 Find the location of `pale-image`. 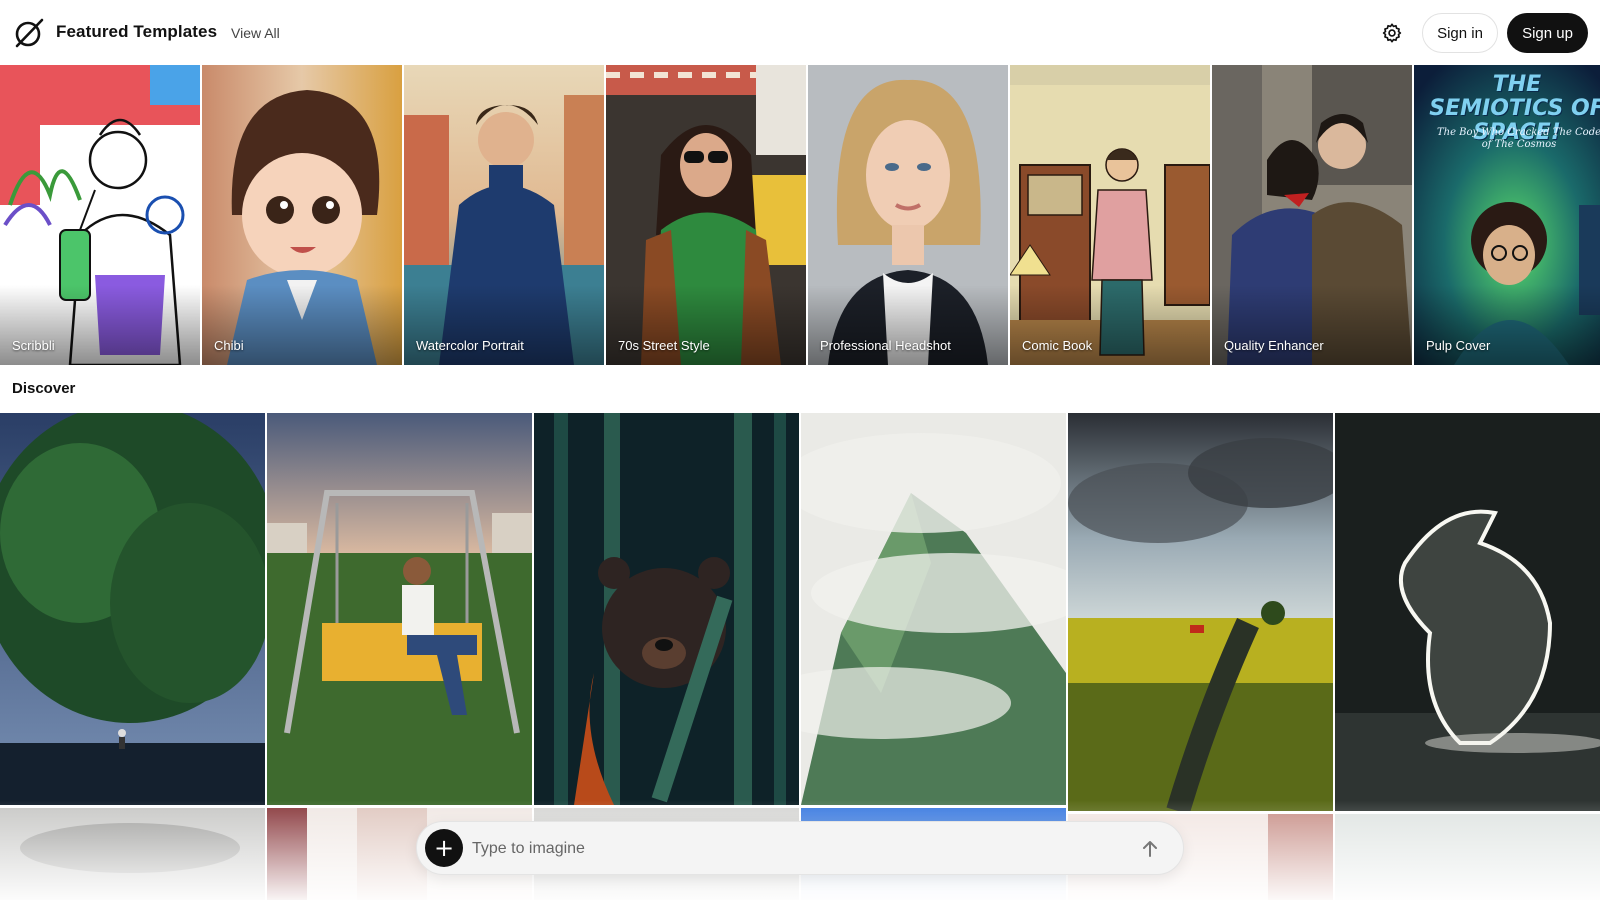

pale-image is located at coordinates (1467, 857).